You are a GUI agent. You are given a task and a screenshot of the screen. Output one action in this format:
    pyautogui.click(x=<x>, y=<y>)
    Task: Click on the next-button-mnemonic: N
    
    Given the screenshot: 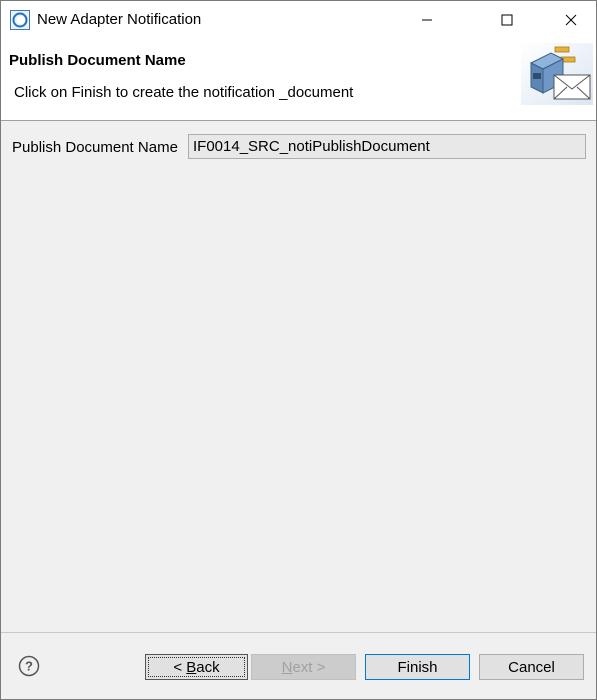 What is the action you would take?
    pyautogui.click(x=287, y=667)
    